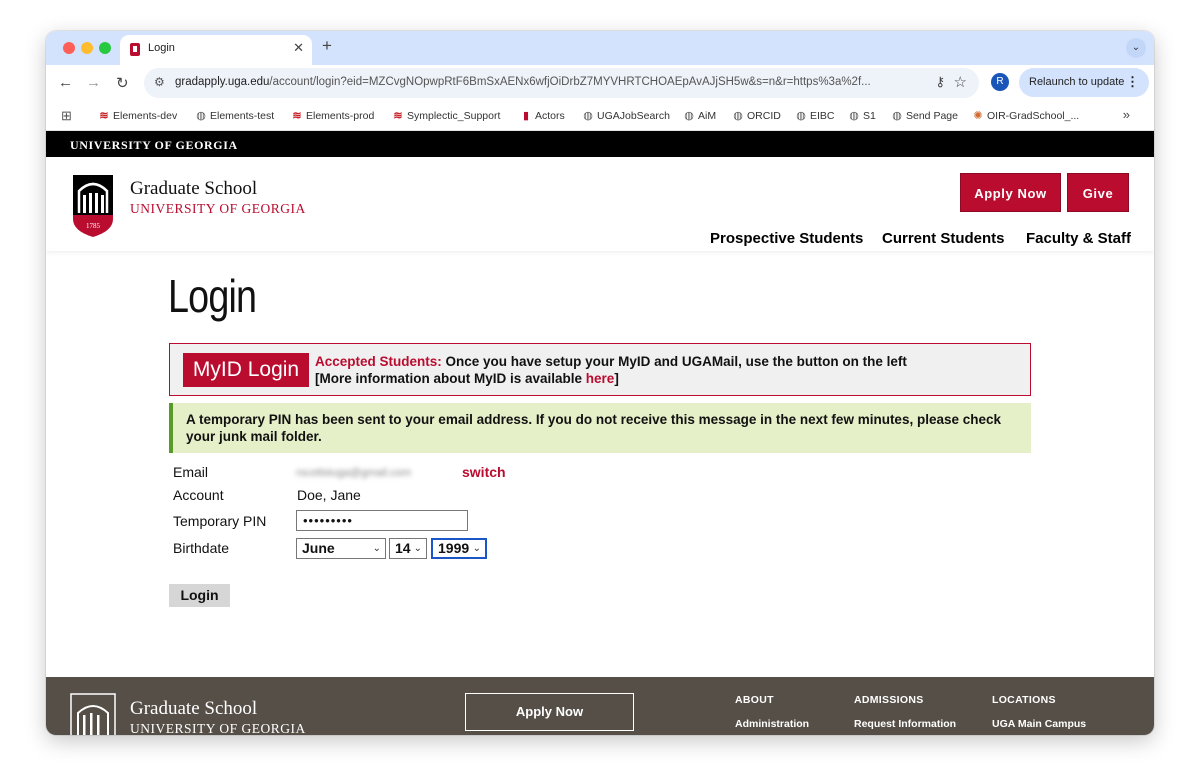 Image resolution: width=1200 pixels, height=782 pixels. I want to click on footer-link-main-campus: UGA Main Campus, so click(1039, 724).